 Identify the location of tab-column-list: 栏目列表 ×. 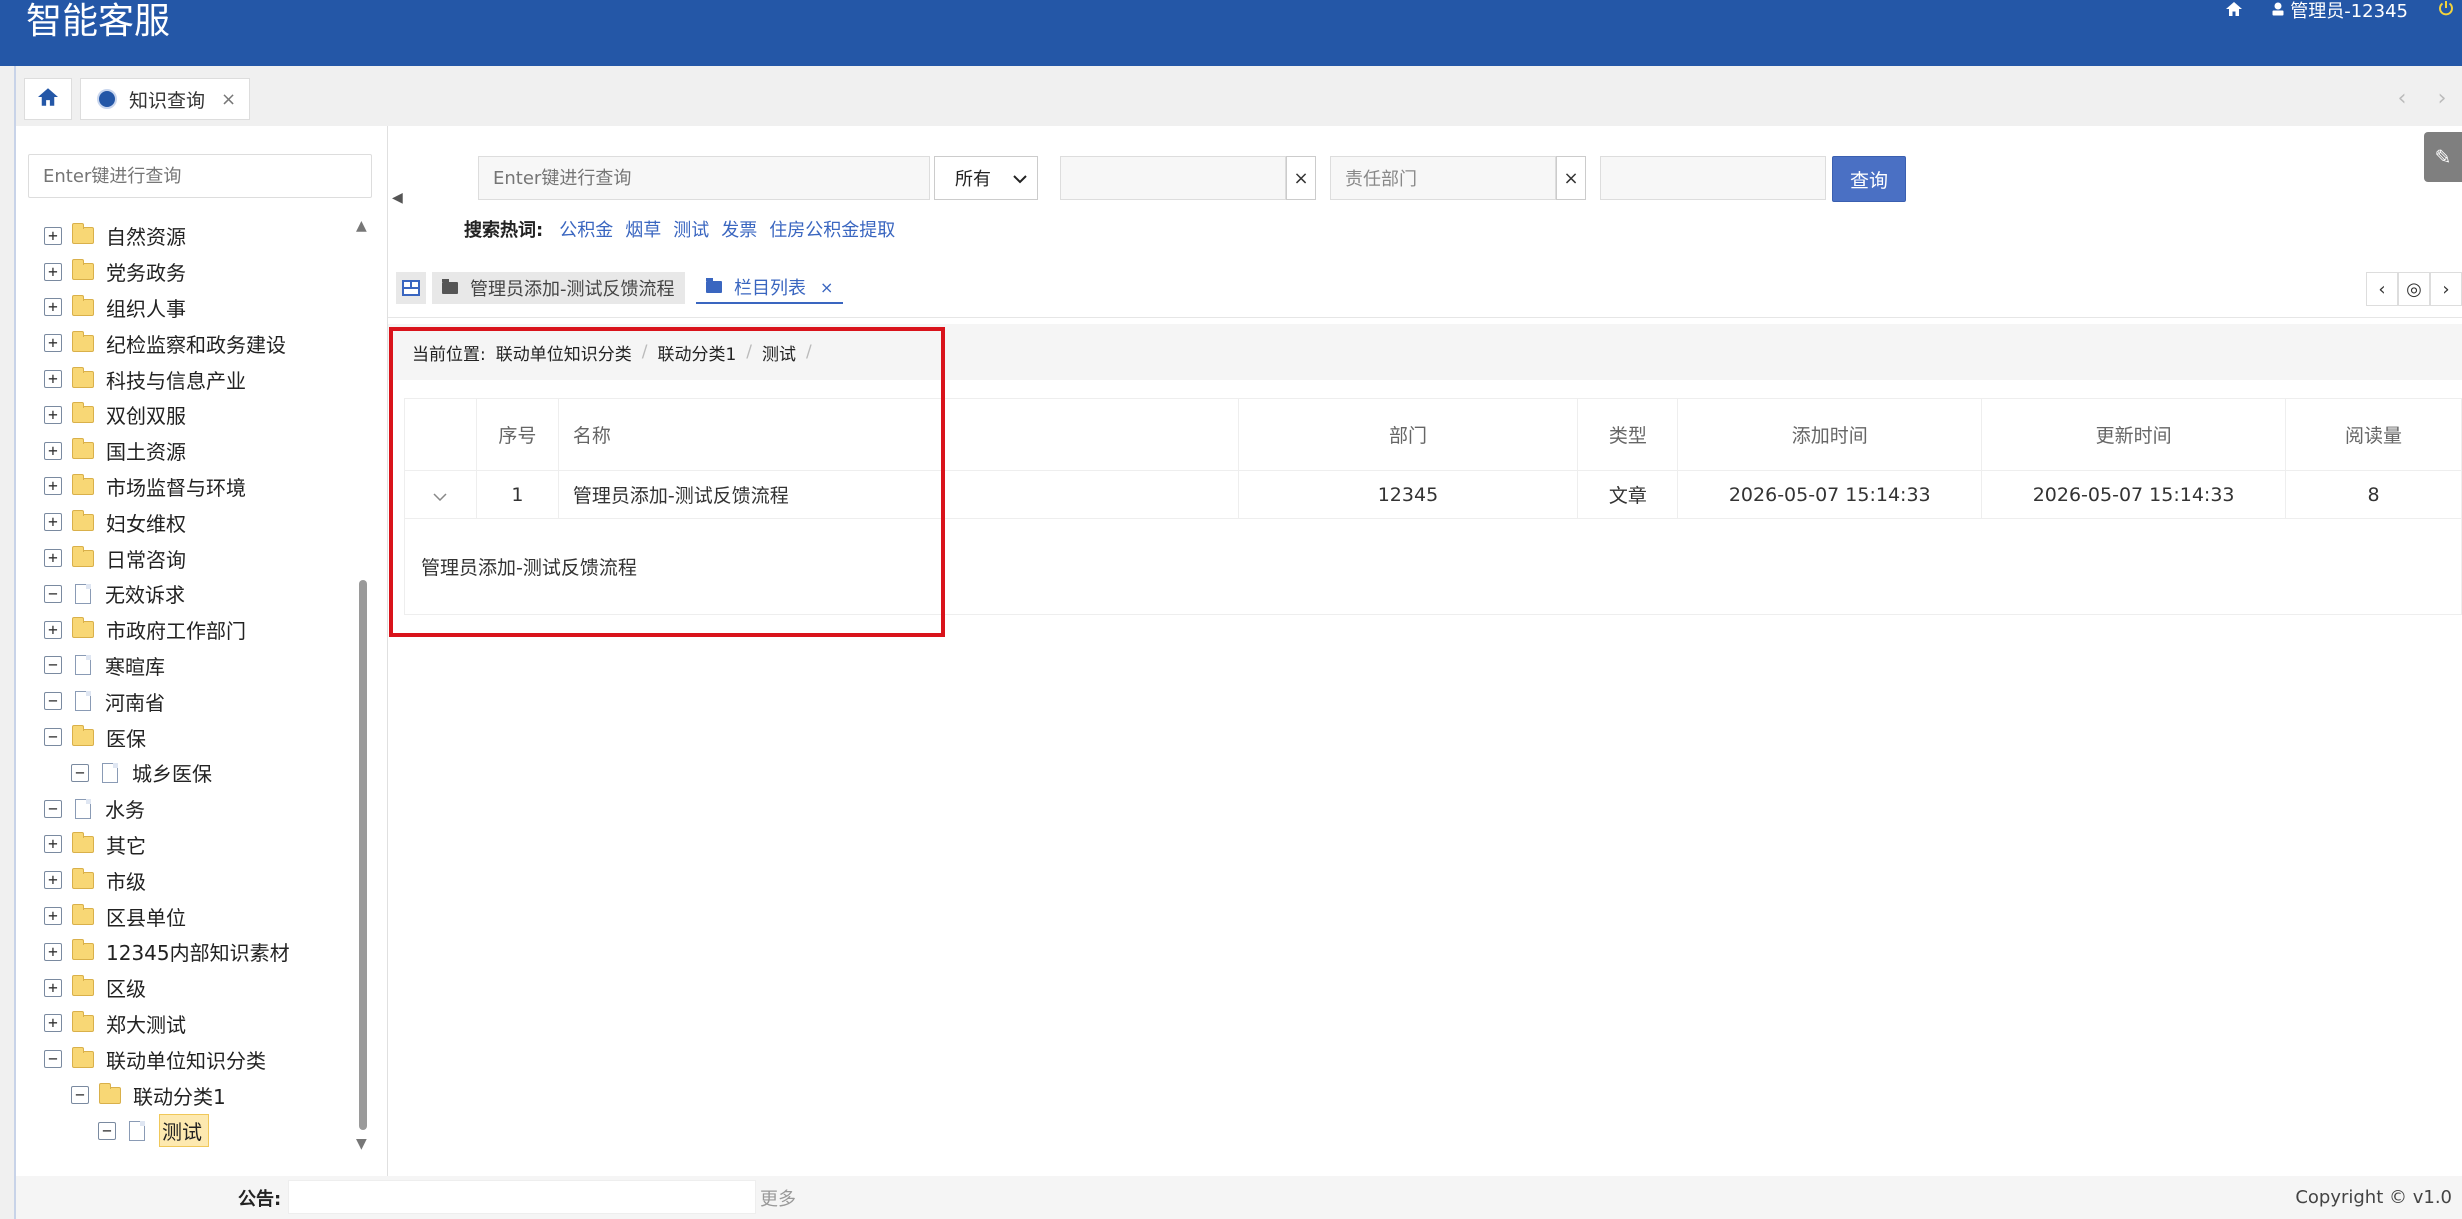
(770, 288).